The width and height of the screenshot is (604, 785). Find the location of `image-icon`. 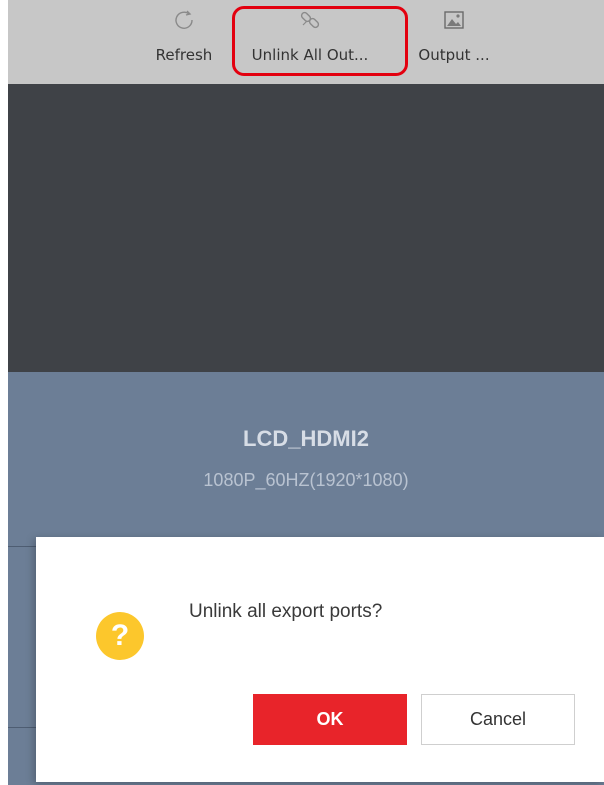

image-icon is located at coordinates (454, 20).